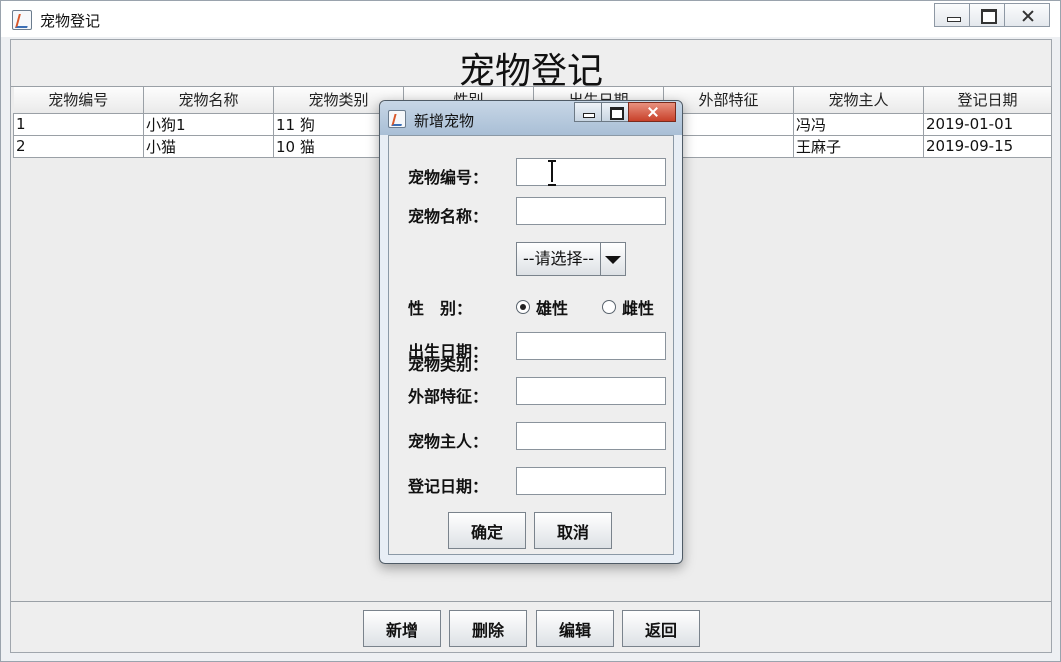 The height and width of the screenshot is (662, 1061). I want to click on column-header: 宠物编号, so click(78, 100).